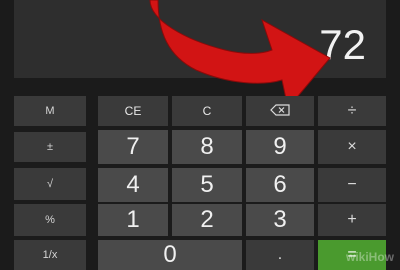 This screenshot has width=400, height=270. What do you see at coordinates (280, 147) in the screenshot?
I see `digit-9-button: 9` at bounding box center [280, 147].